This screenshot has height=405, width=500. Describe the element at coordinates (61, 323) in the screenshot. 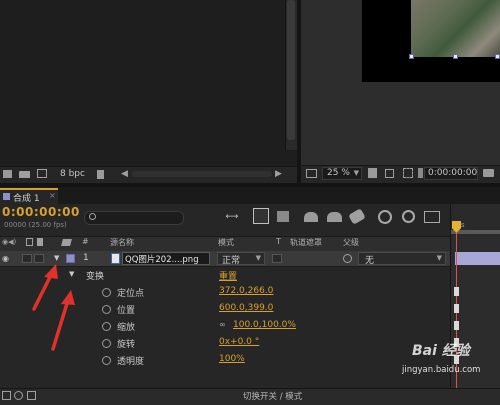

I see `annotation-arrow-line` at that location.